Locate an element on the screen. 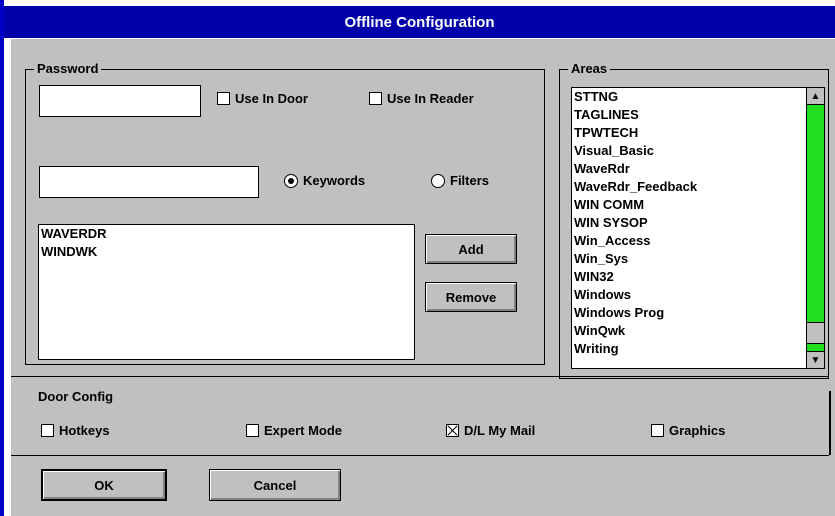  graphics-label: Graphics is located at coordinates (697, 430).